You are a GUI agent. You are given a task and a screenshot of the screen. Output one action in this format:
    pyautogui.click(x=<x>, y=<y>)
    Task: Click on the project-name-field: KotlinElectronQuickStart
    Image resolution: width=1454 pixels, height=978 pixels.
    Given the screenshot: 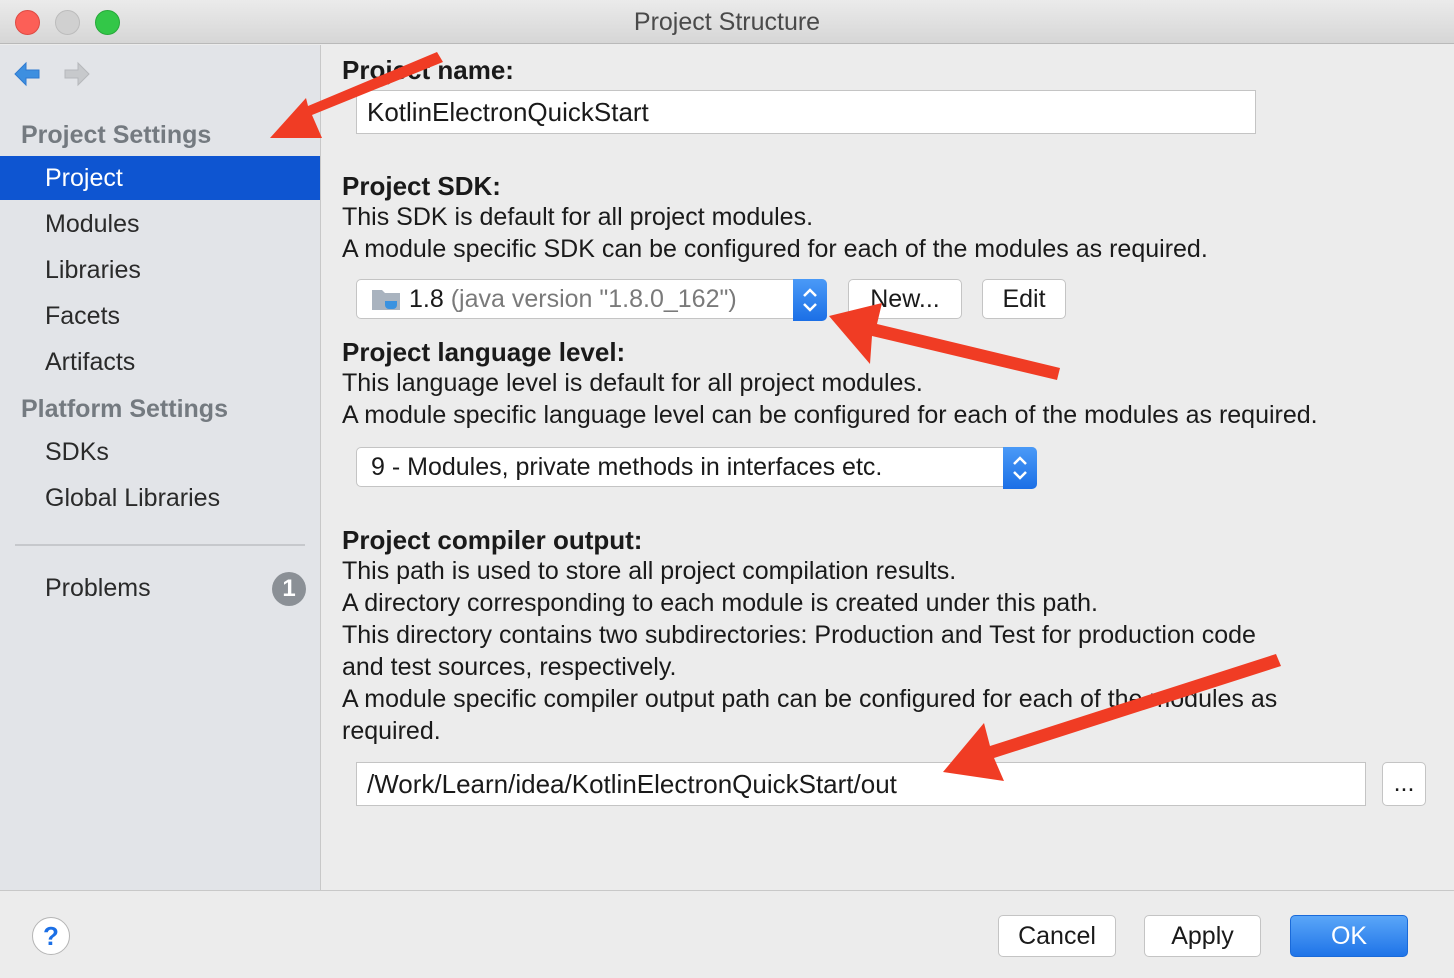 What is the action you would take?
    pyautogui.click(x=806, y=112)
    